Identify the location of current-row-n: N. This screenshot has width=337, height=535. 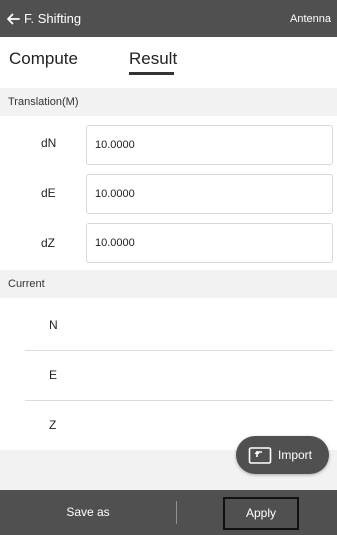
(179, 326).